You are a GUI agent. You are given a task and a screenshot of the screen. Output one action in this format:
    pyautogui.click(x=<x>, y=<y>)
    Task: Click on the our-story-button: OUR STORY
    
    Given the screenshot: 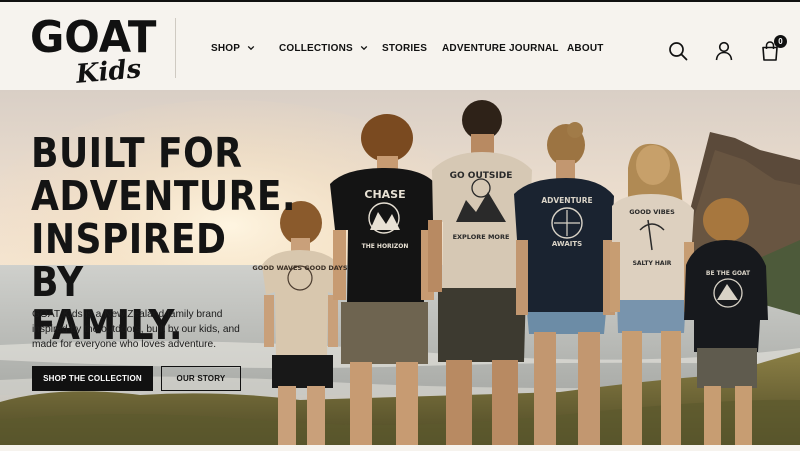 What is the action you would take?
    pyautogui.click(x=201, y=378)
    